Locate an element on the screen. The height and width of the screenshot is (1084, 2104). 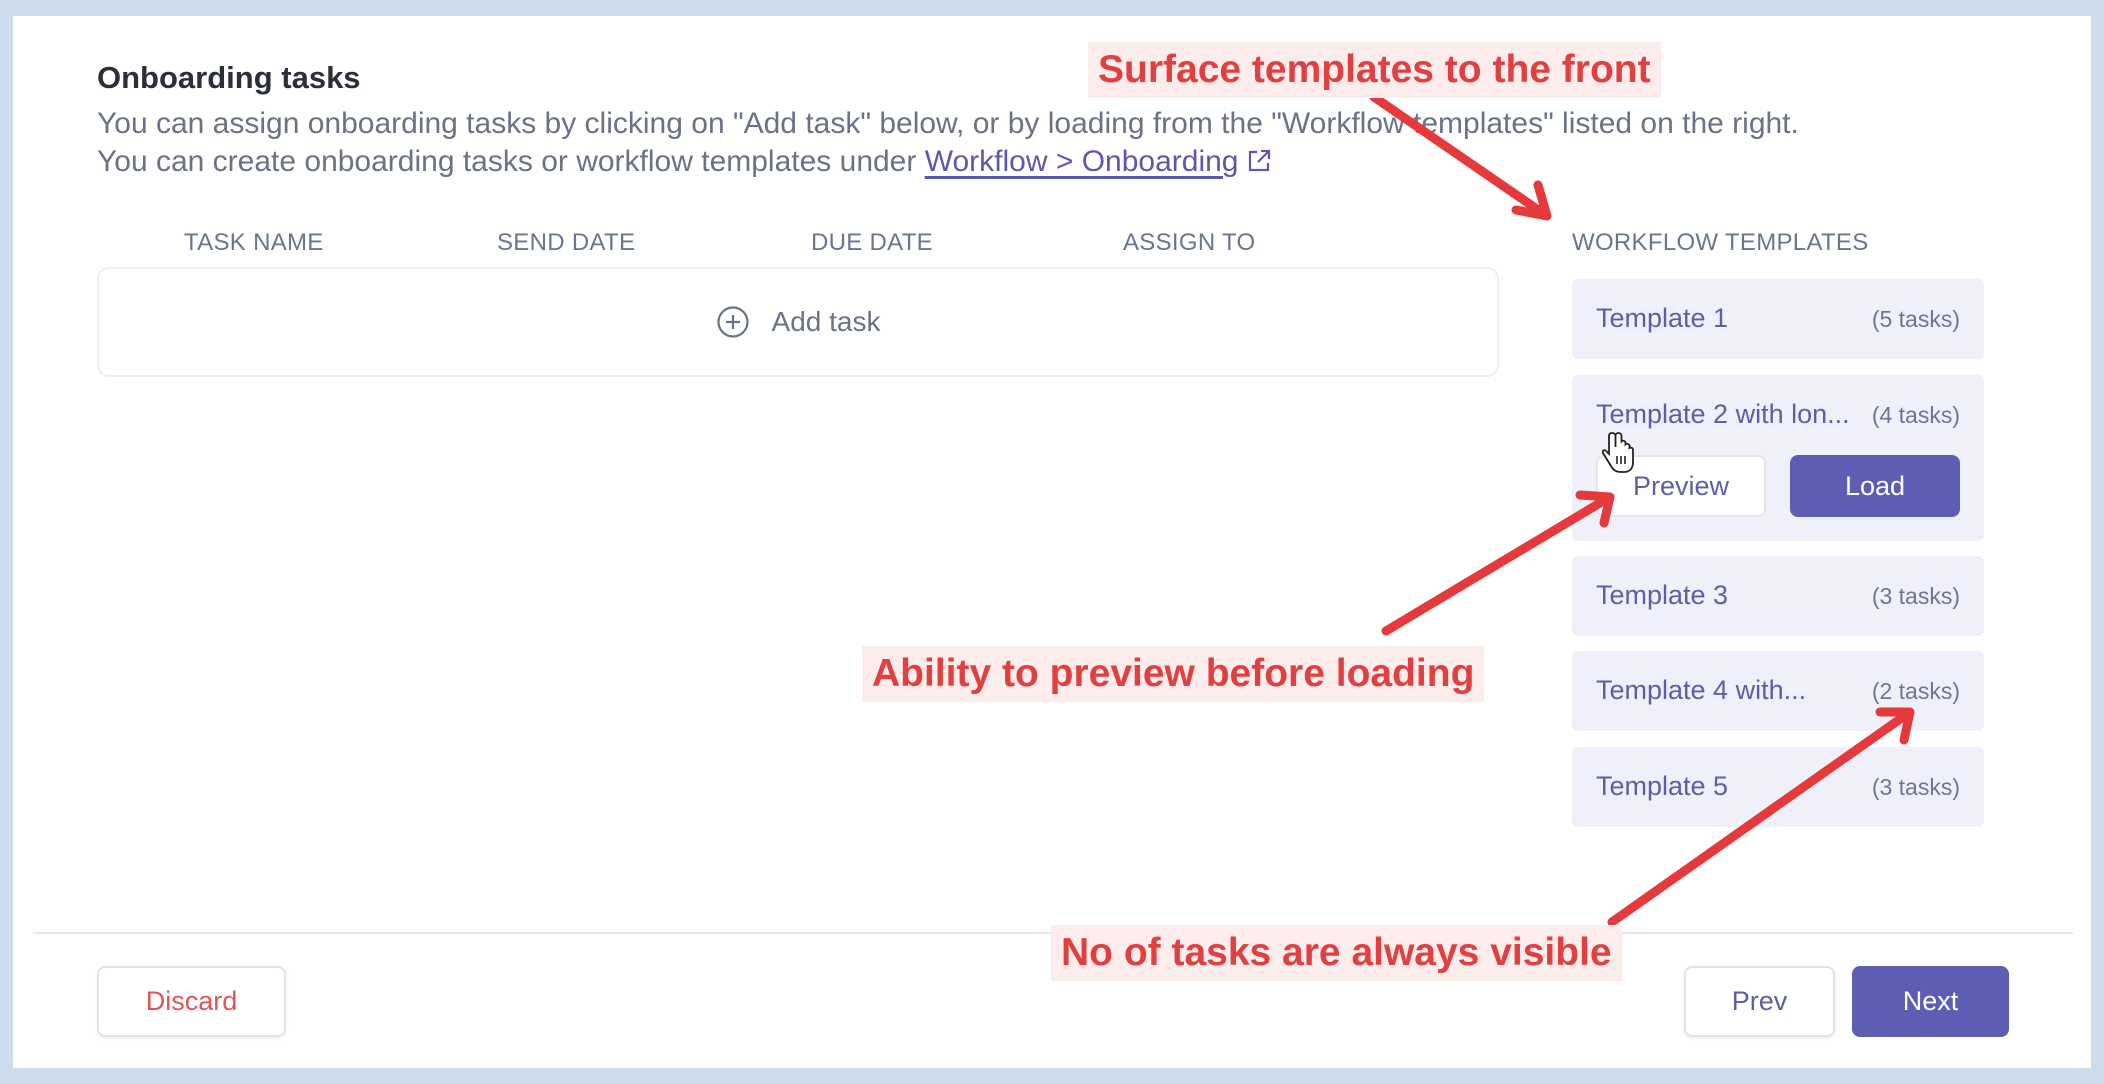
add-task-button: Add task is located at coordinates (798, 322).